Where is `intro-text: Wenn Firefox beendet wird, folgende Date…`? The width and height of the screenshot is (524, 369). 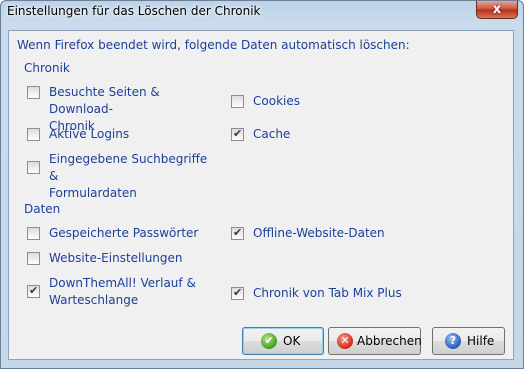 intro-text: Wenn Firefox beendet wird, folgende Date… is located at coordinates (213, 45).